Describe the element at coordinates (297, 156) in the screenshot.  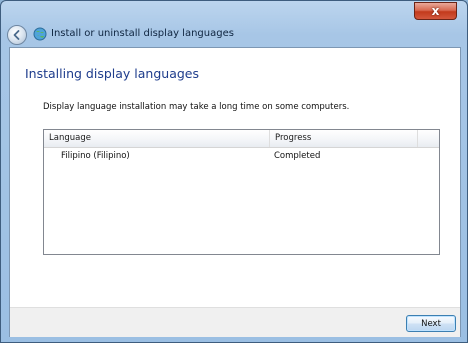
I see `list-item-progress: Completed` at that location.